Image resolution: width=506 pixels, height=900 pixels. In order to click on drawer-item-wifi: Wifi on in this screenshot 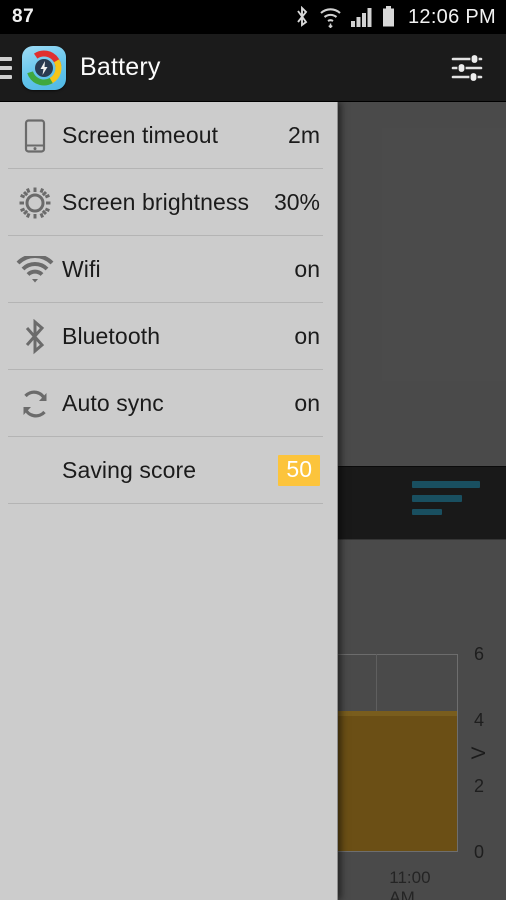, I will do `click(168, 269)`.